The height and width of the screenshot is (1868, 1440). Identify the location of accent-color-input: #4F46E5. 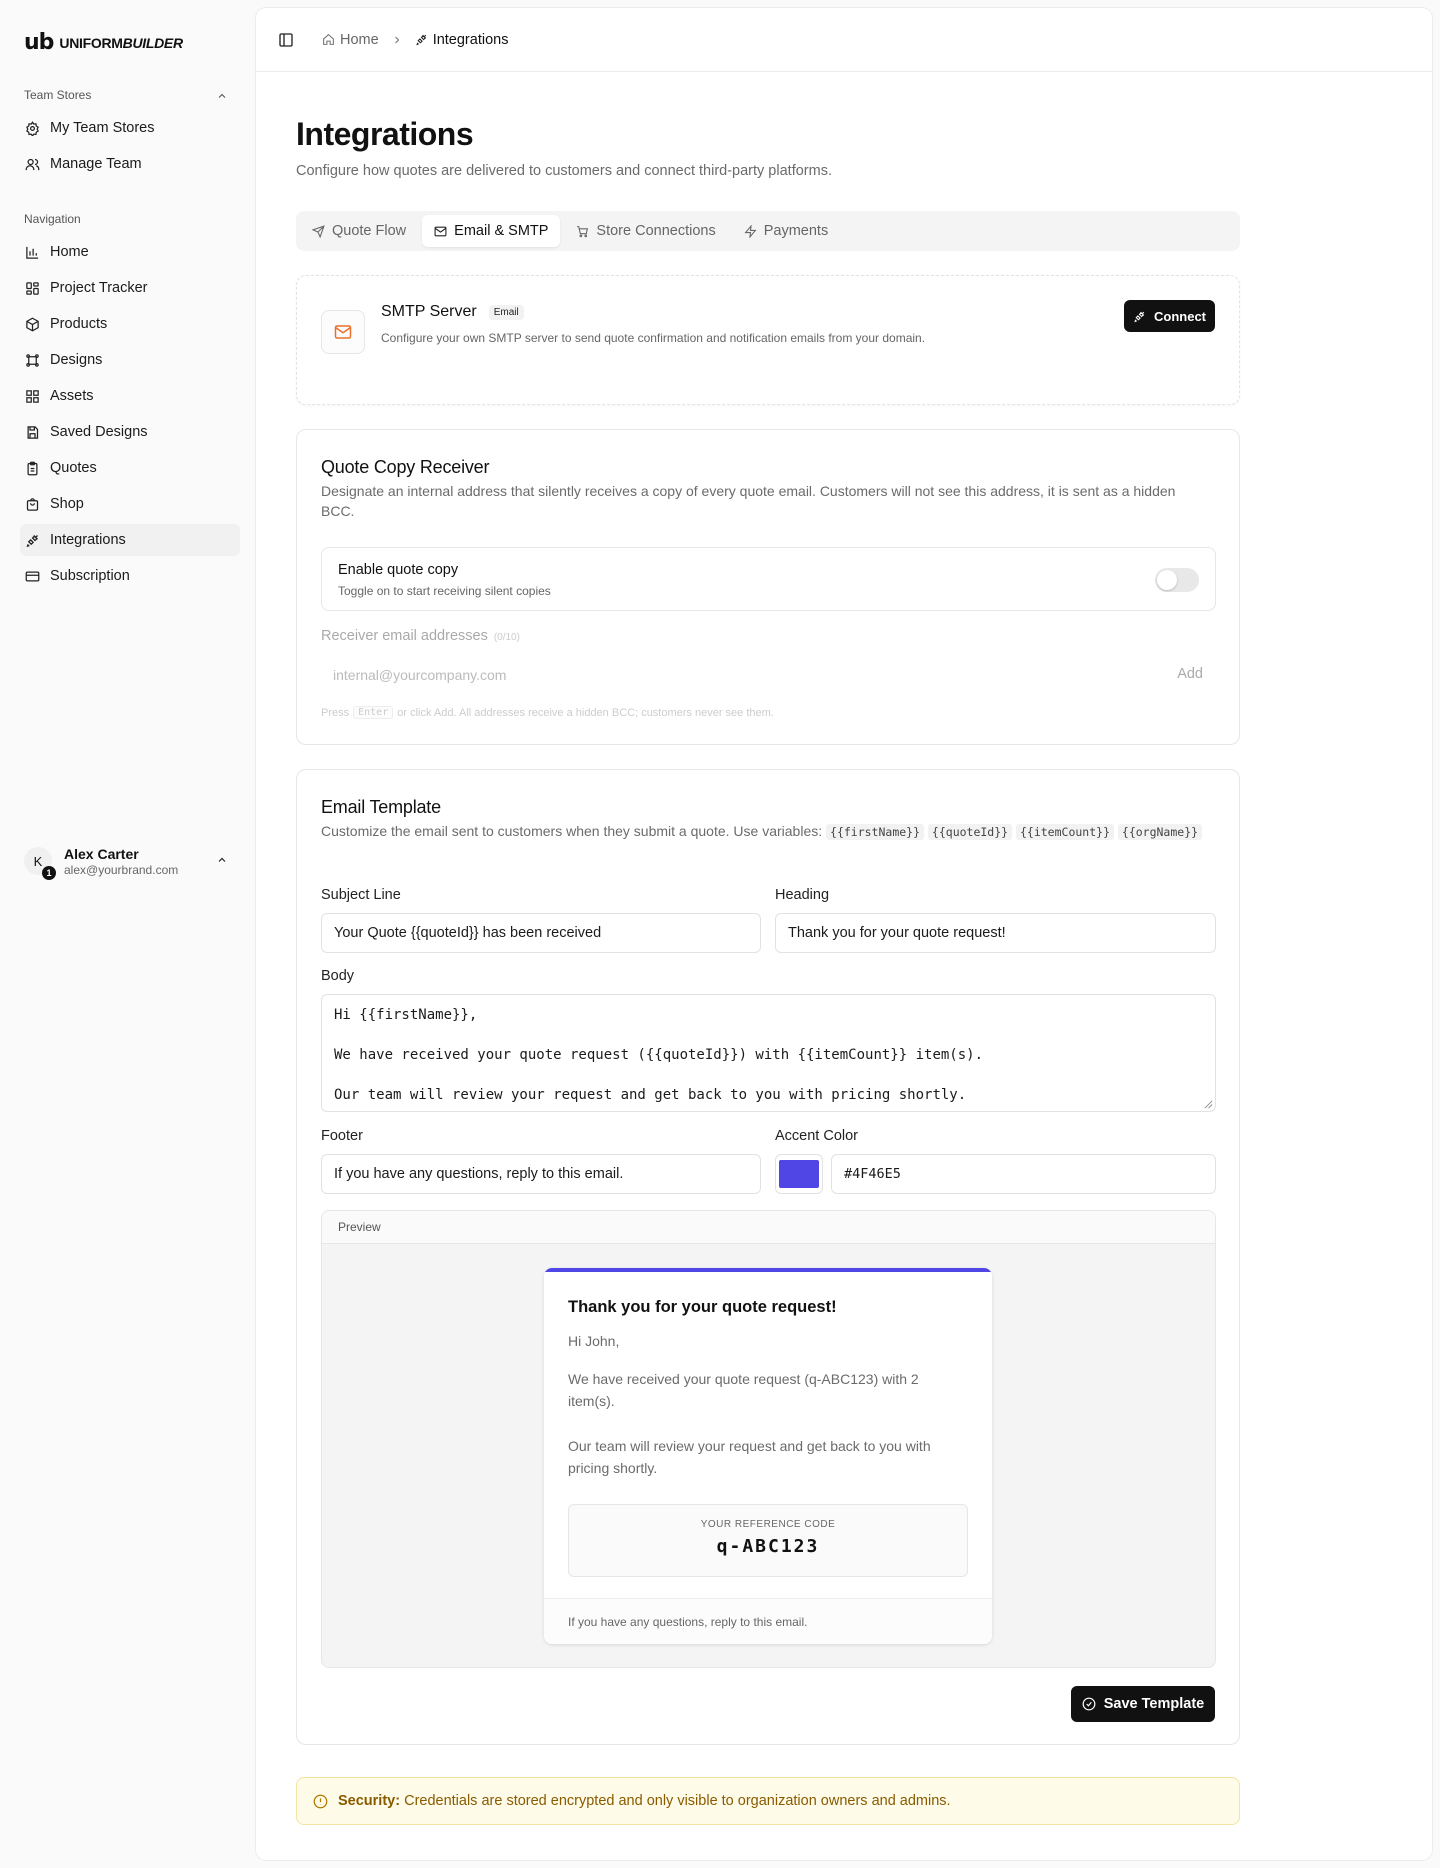
(1023, 1174).